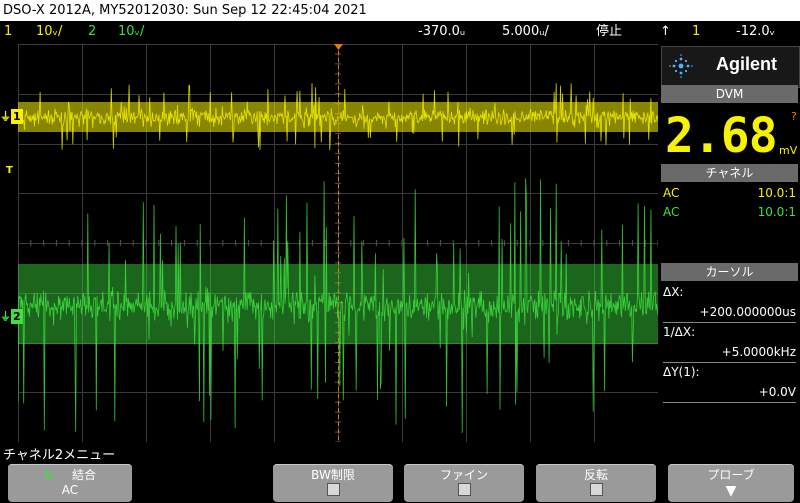 The image size is (800, 503). What do you see at coordinates (673, 292) in the screenshot?
I see `delta-x-label: ΔX:` at bounding box center [673, 292].